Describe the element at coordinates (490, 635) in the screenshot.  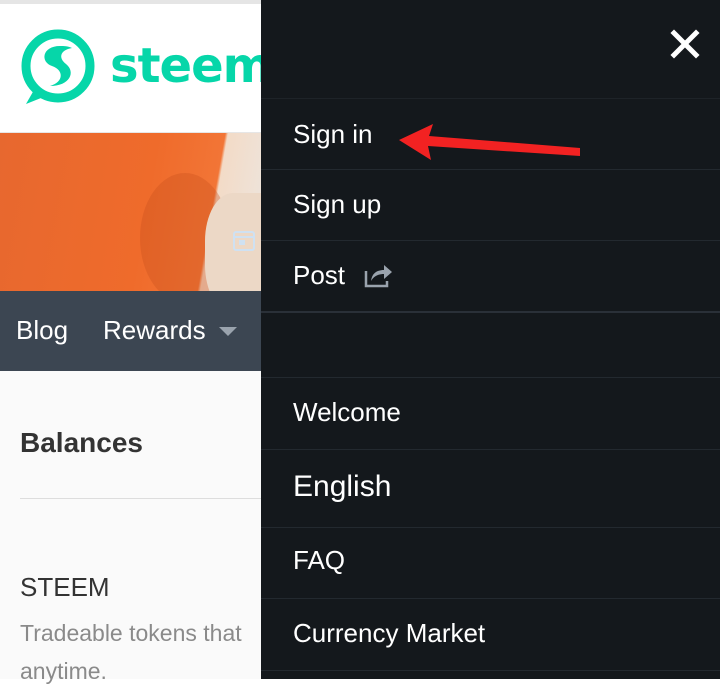
I see `menu-item-currency-market: Currency Market` at that location.